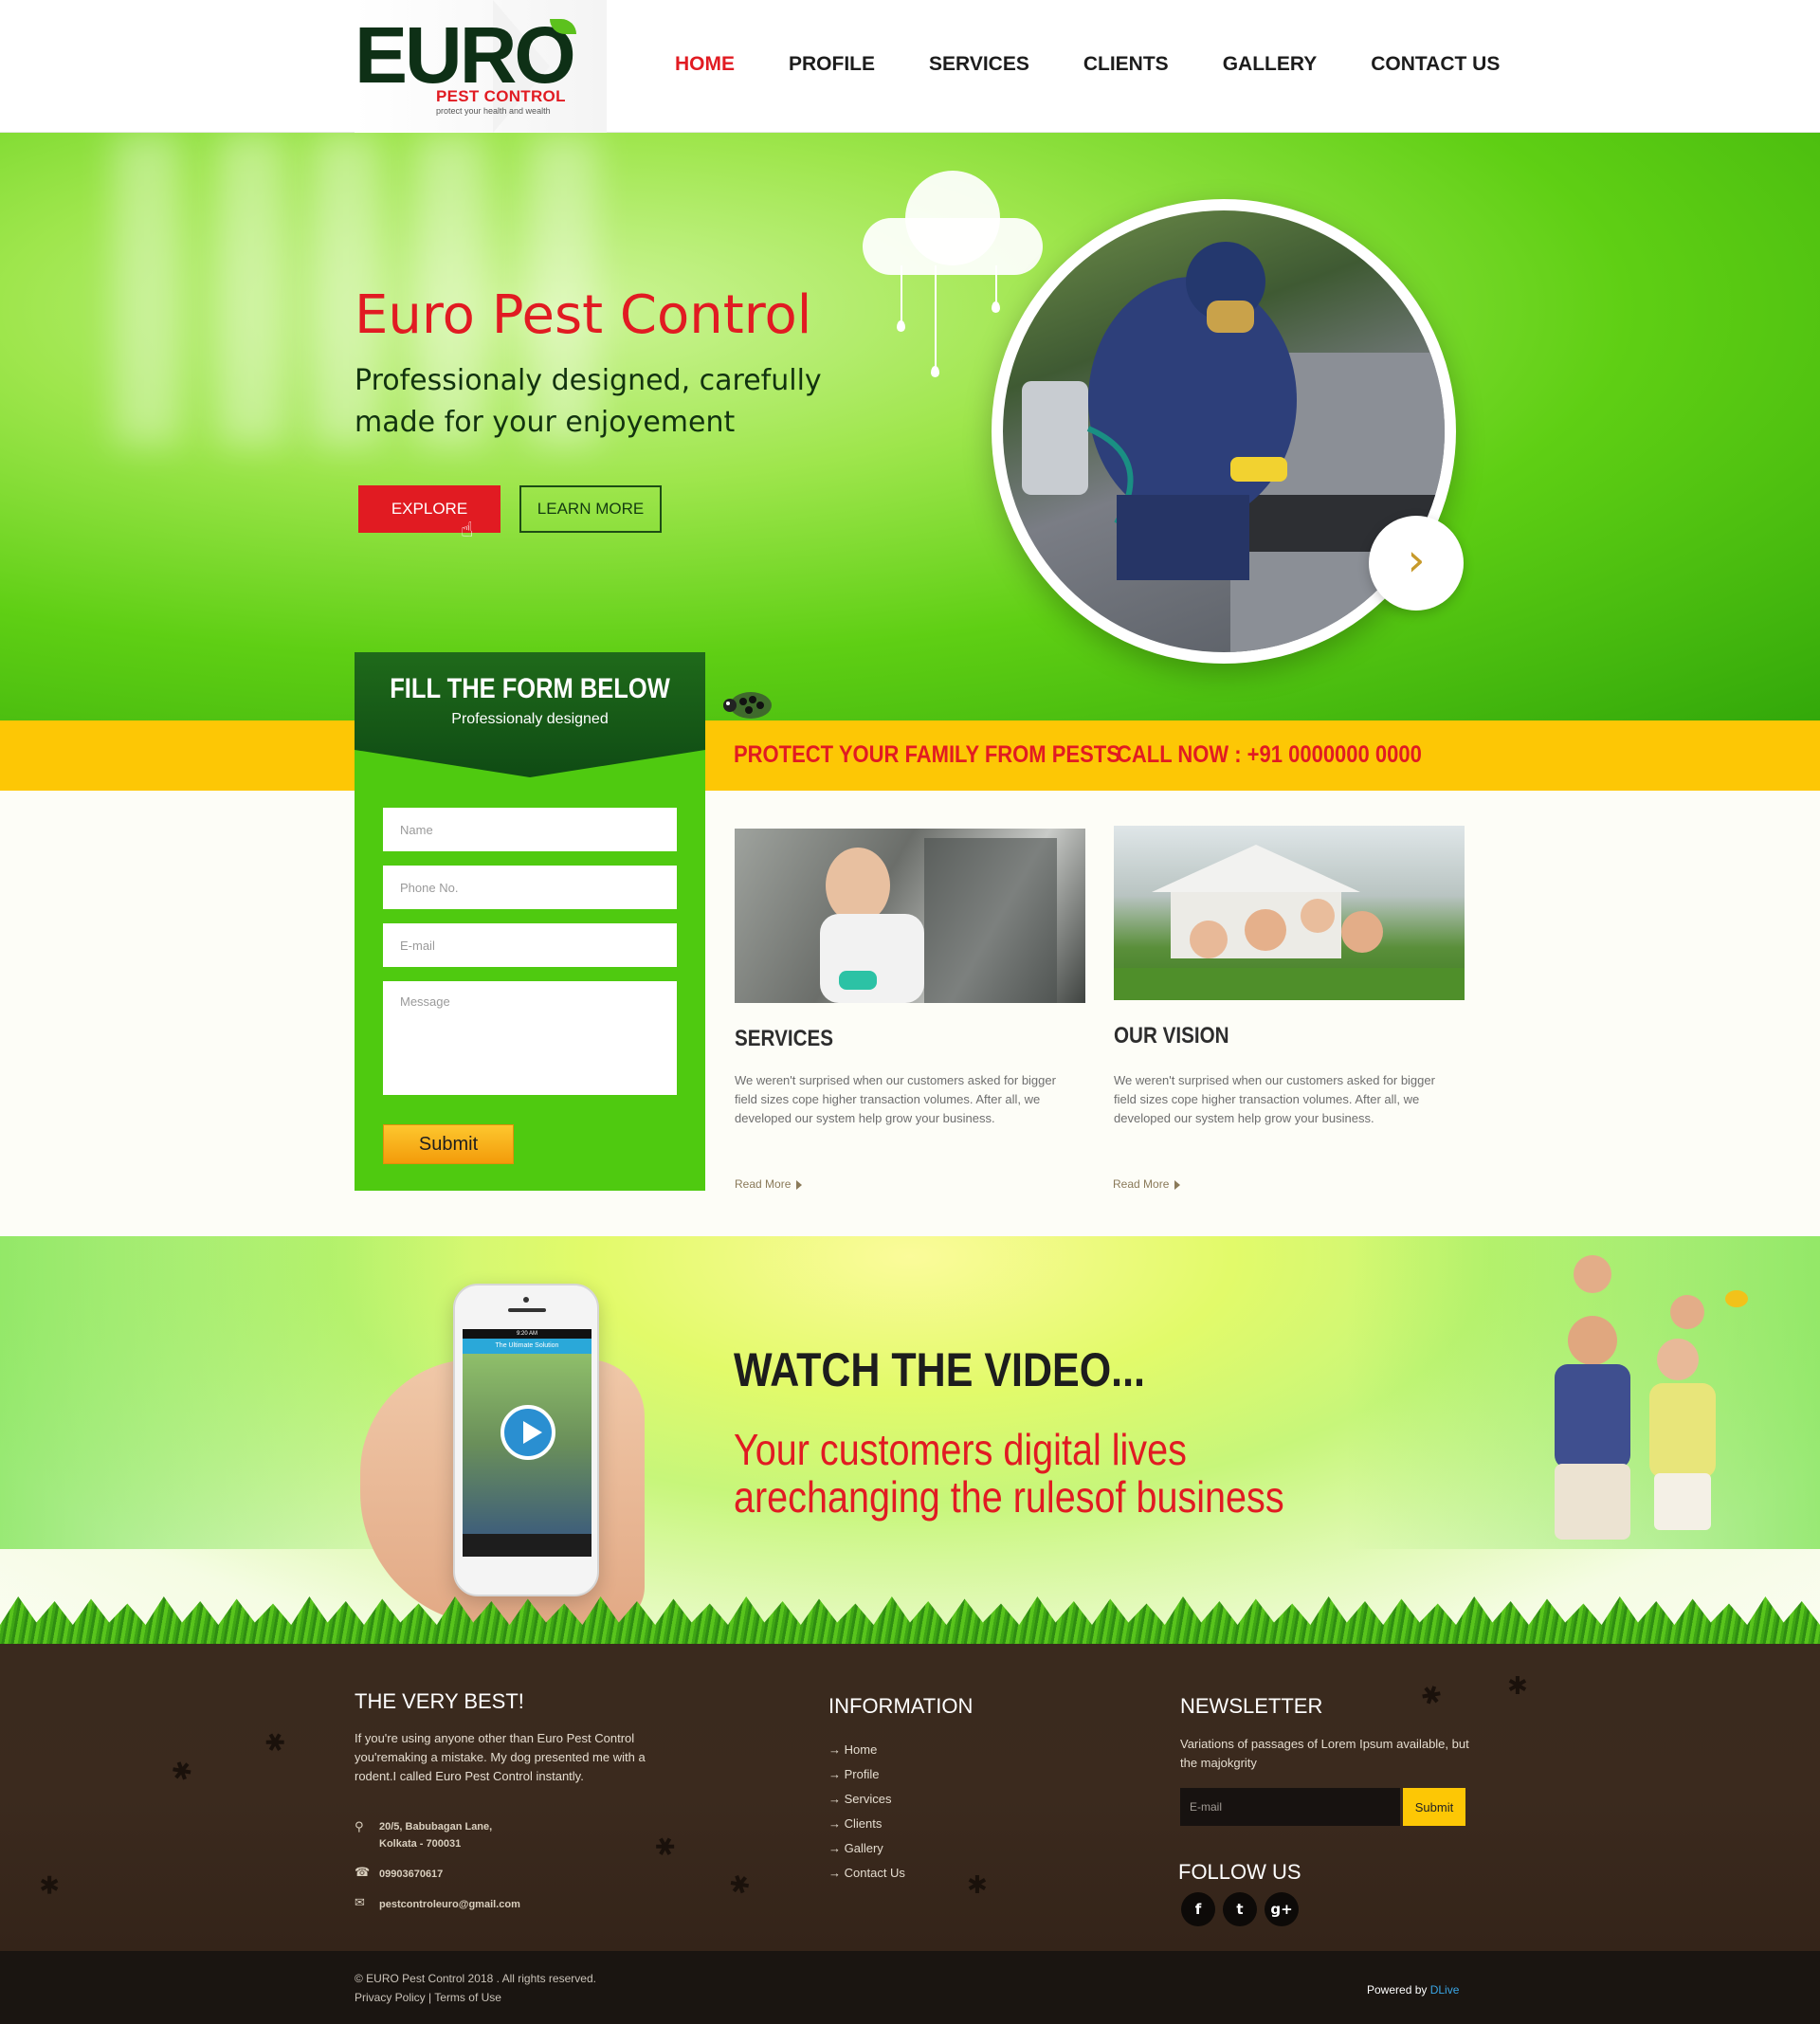 Image resolution: width=1820 pixels, height=2024 pixels. What do you see at coordinates (1270, 64) in the screenshot?
I see `nav-gallery: GALLERY` at bounding box center [1270, 64].